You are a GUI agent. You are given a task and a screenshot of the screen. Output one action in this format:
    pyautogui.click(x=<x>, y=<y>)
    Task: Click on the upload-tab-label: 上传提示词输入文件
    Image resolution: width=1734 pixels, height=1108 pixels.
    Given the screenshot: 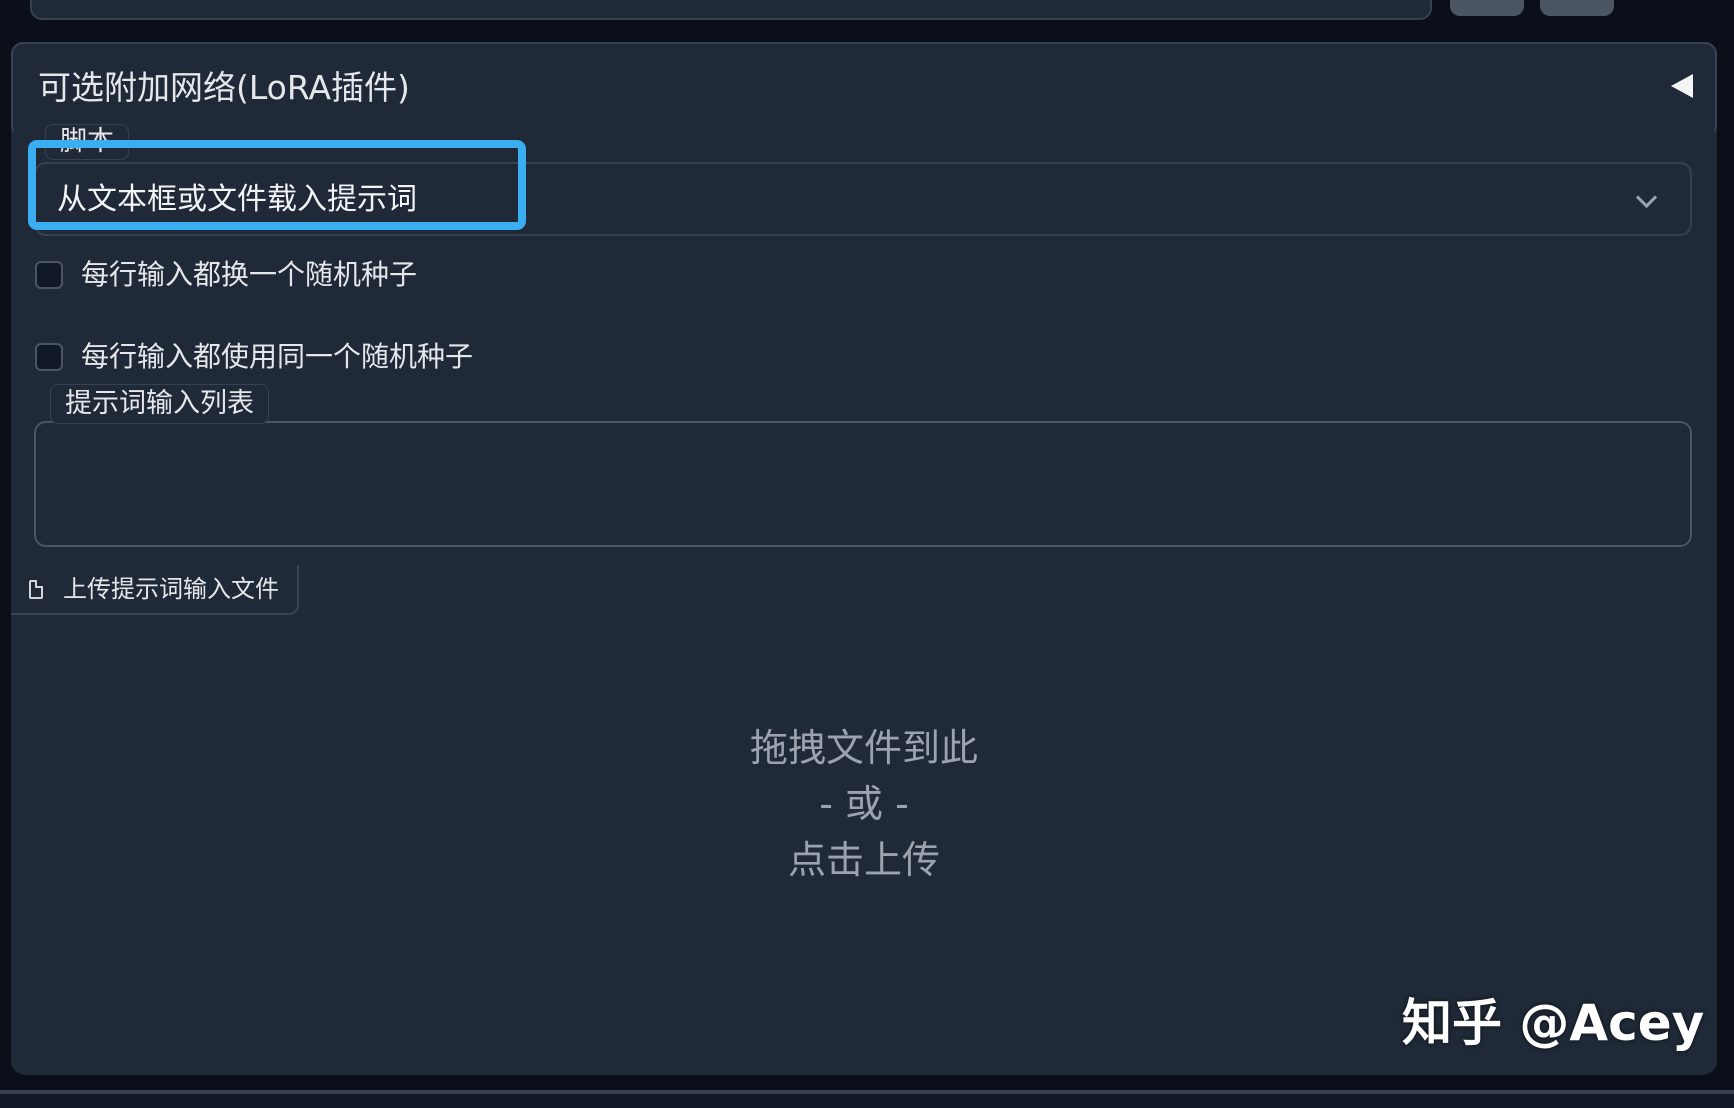 What is the action you would take?
    pyautogui.click(x=171, y=589)
    